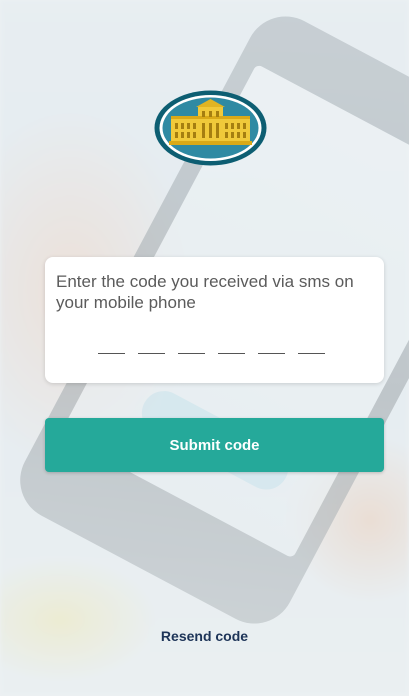 The image size is (409, 696). I want to click on submit-code-button: Submit code, so click(214, 445).